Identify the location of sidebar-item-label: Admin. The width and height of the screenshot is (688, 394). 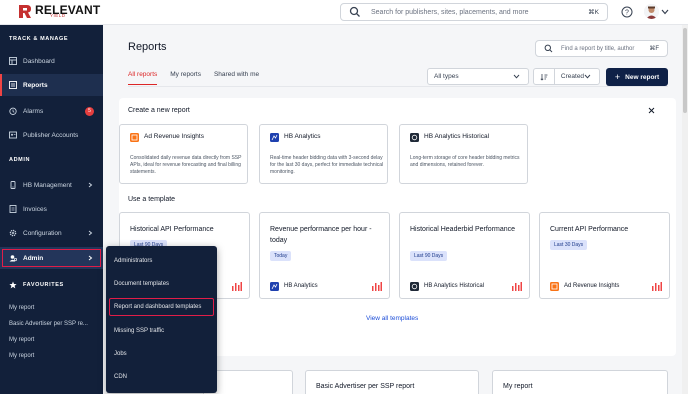
(33, 258).